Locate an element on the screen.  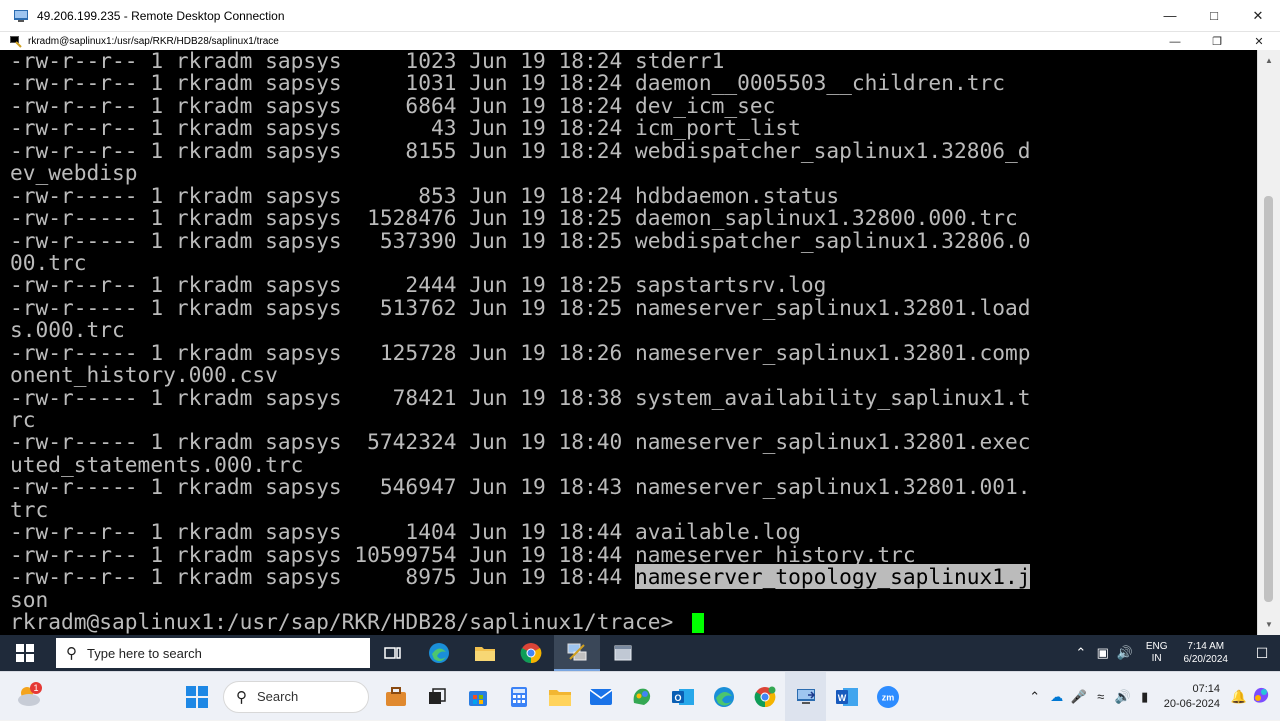
local-date: 20-06-2024 is located at coordinates (1191, 703).